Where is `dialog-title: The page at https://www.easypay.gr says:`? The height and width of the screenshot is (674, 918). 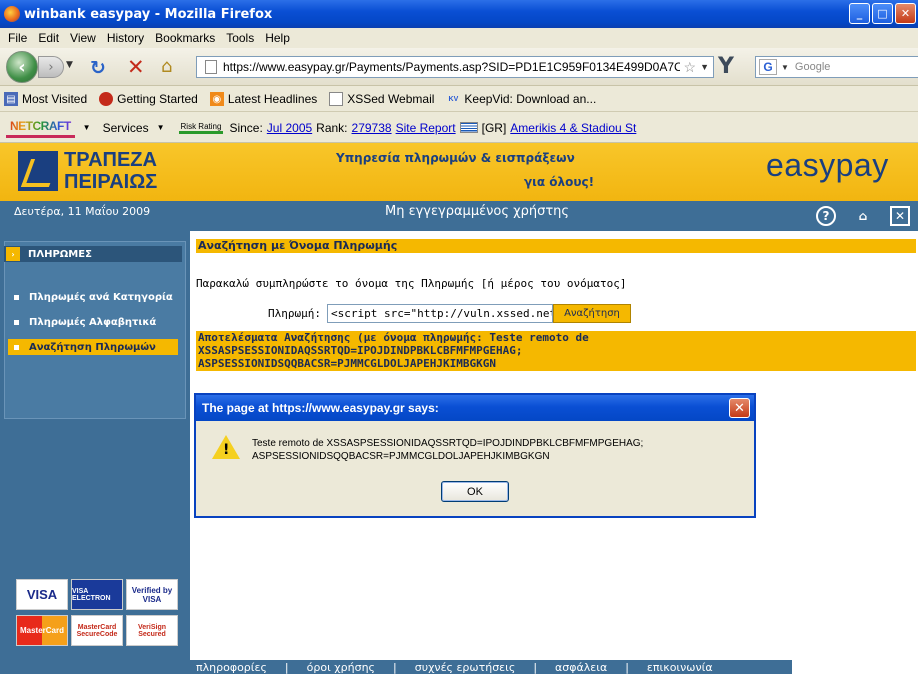
dialog-title: The page at https://www.easypay.gr says: is located at coordinates (475, 408).